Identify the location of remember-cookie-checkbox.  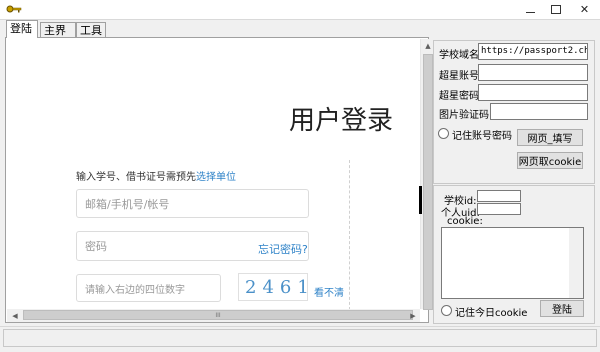
(446, 310).